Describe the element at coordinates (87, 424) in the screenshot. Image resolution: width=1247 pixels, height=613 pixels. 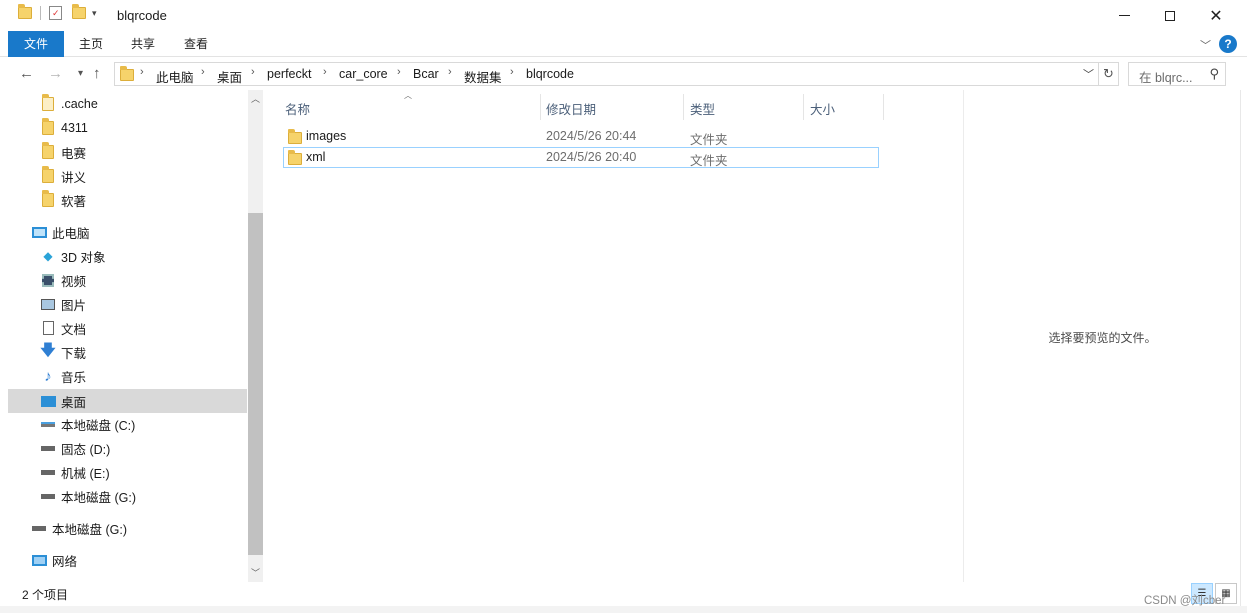
I see `nav-item-drive-c: 本地磁盘 (C:)` at that location.